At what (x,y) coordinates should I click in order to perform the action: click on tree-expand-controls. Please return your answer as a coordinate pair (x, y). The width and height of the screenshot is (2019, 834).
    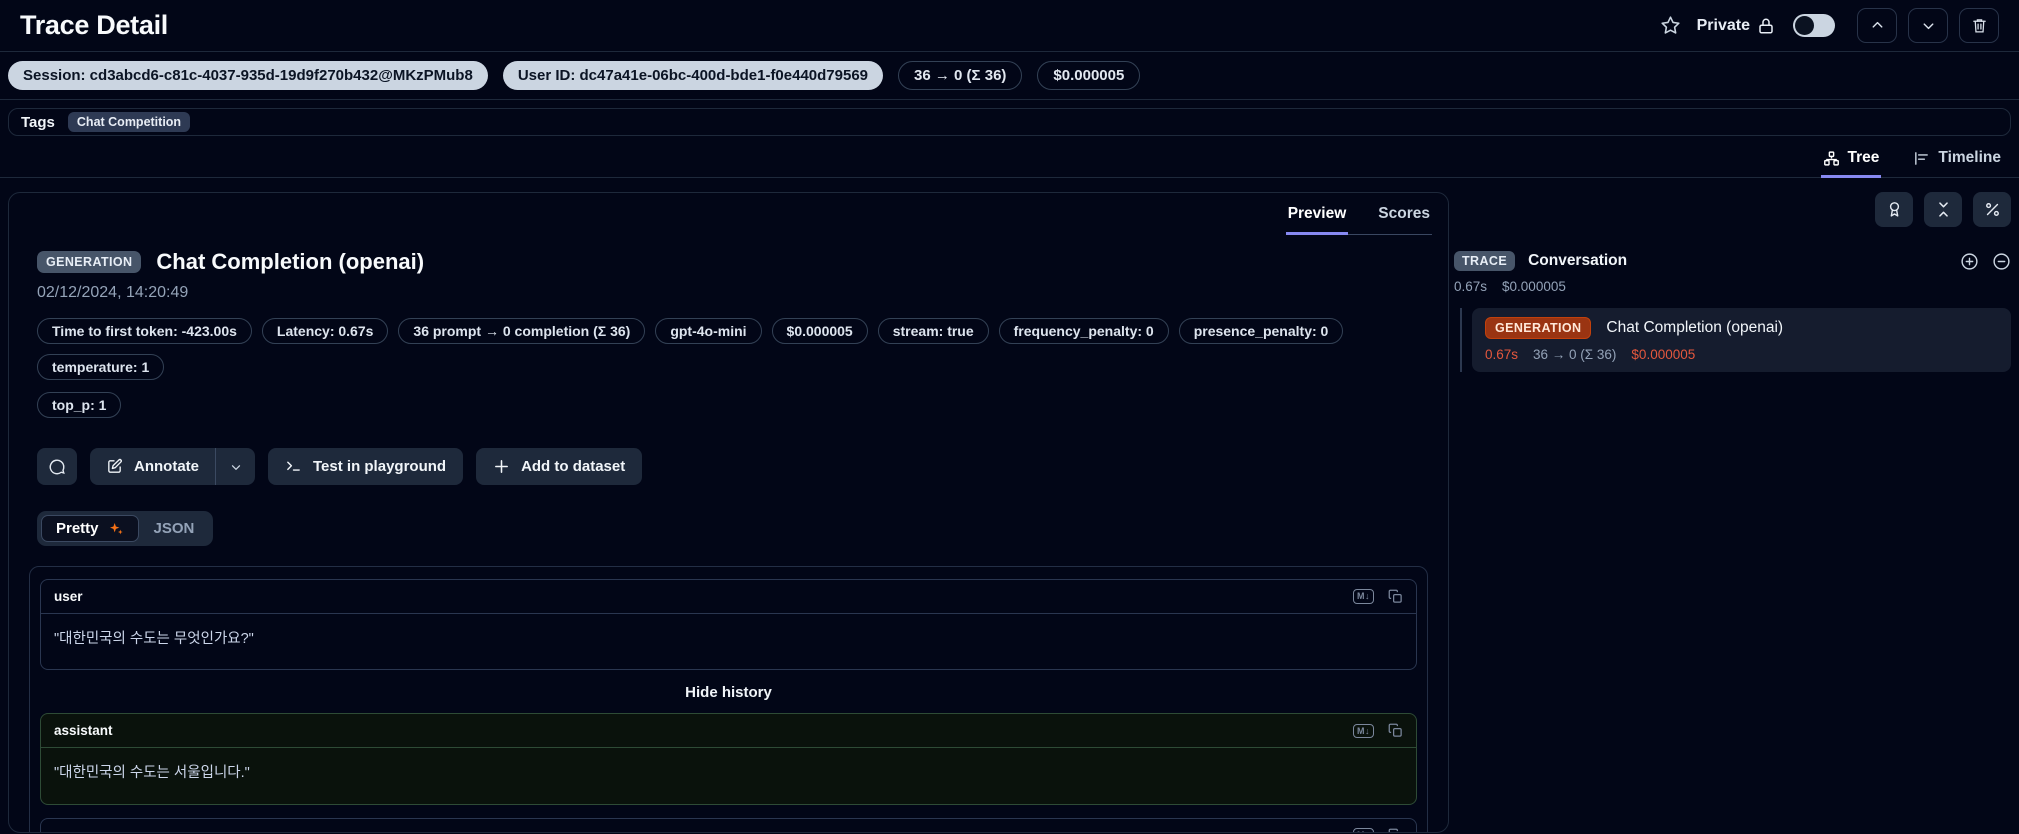
    Looking at the image, I should click on (1985, 261).